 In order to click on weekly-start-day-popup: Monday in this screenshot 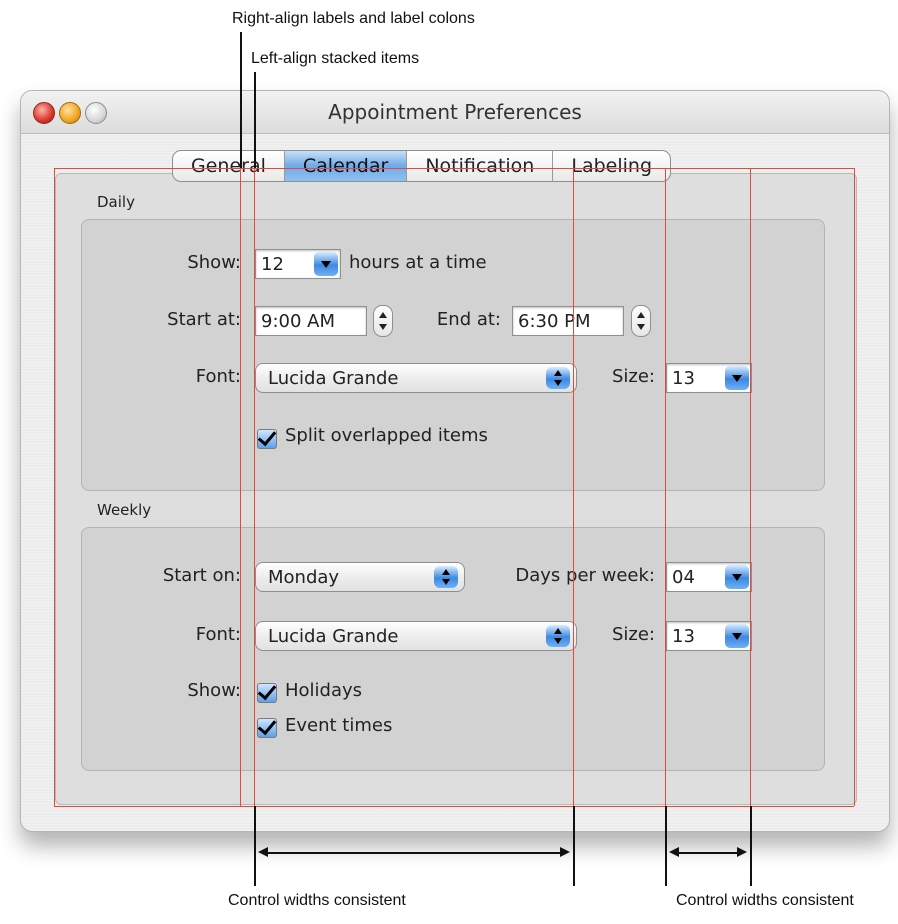, I will do `click(360, 577)`.